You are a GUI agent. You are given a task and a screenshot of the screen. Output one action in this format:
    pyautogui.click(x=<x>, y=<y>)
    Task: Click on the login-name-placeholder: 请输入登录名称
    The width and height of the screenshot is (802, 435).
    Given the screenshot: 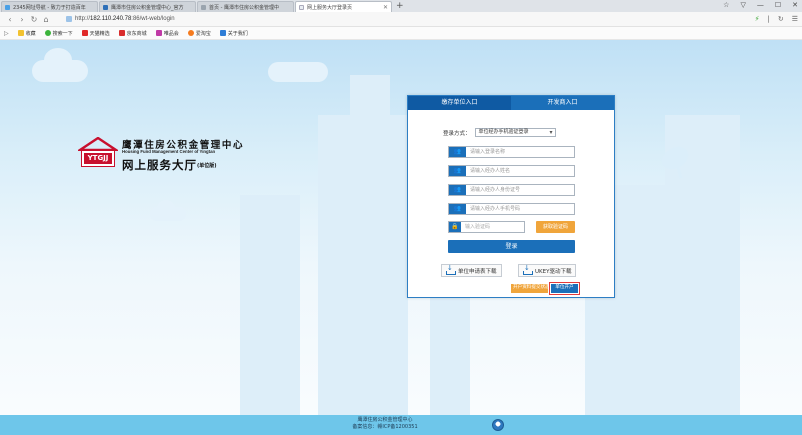 What is the action you would take?
    pyautogui.click(x=488, y=152)
    